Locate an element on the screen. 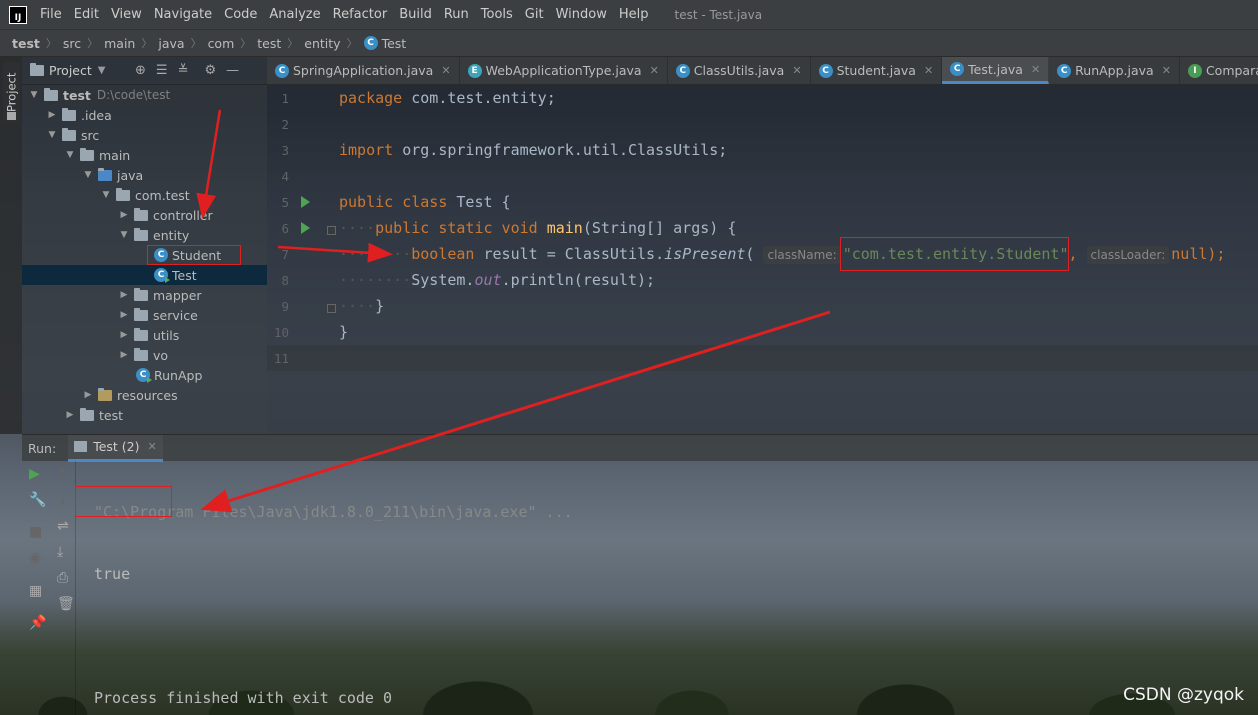  breadcrumb-project: test is located at coordinates (26, 43).